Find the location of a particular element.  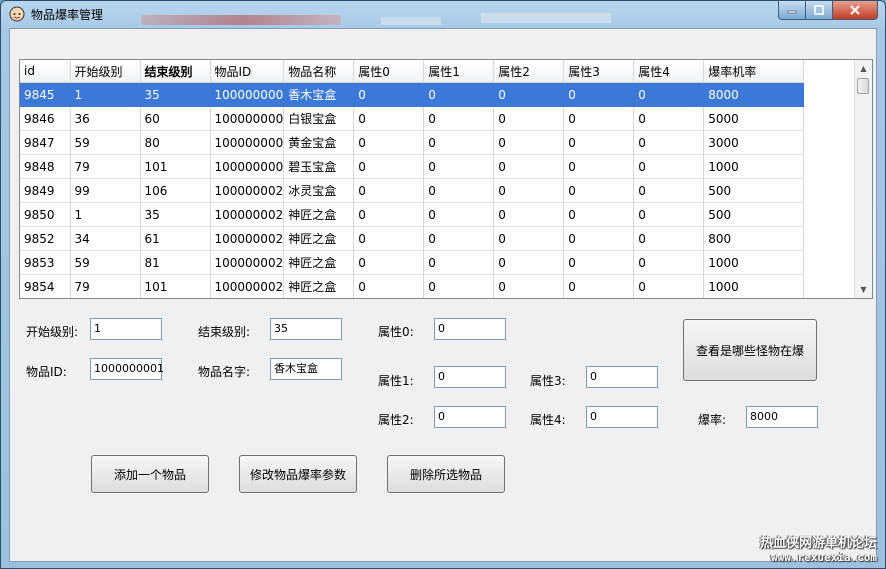

table-cell: 9847 is located at coordinates (45, 142).